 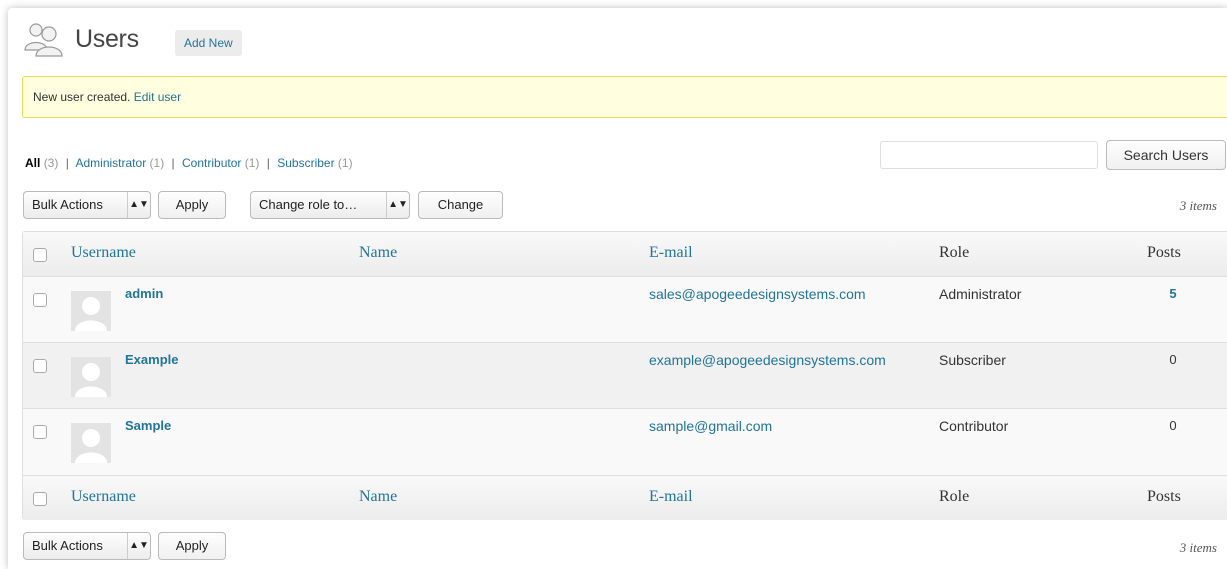 What do you see at coordinates (103, 253) in the screenshot?
I see `column-username: Username` at bounding box center [103, 253].